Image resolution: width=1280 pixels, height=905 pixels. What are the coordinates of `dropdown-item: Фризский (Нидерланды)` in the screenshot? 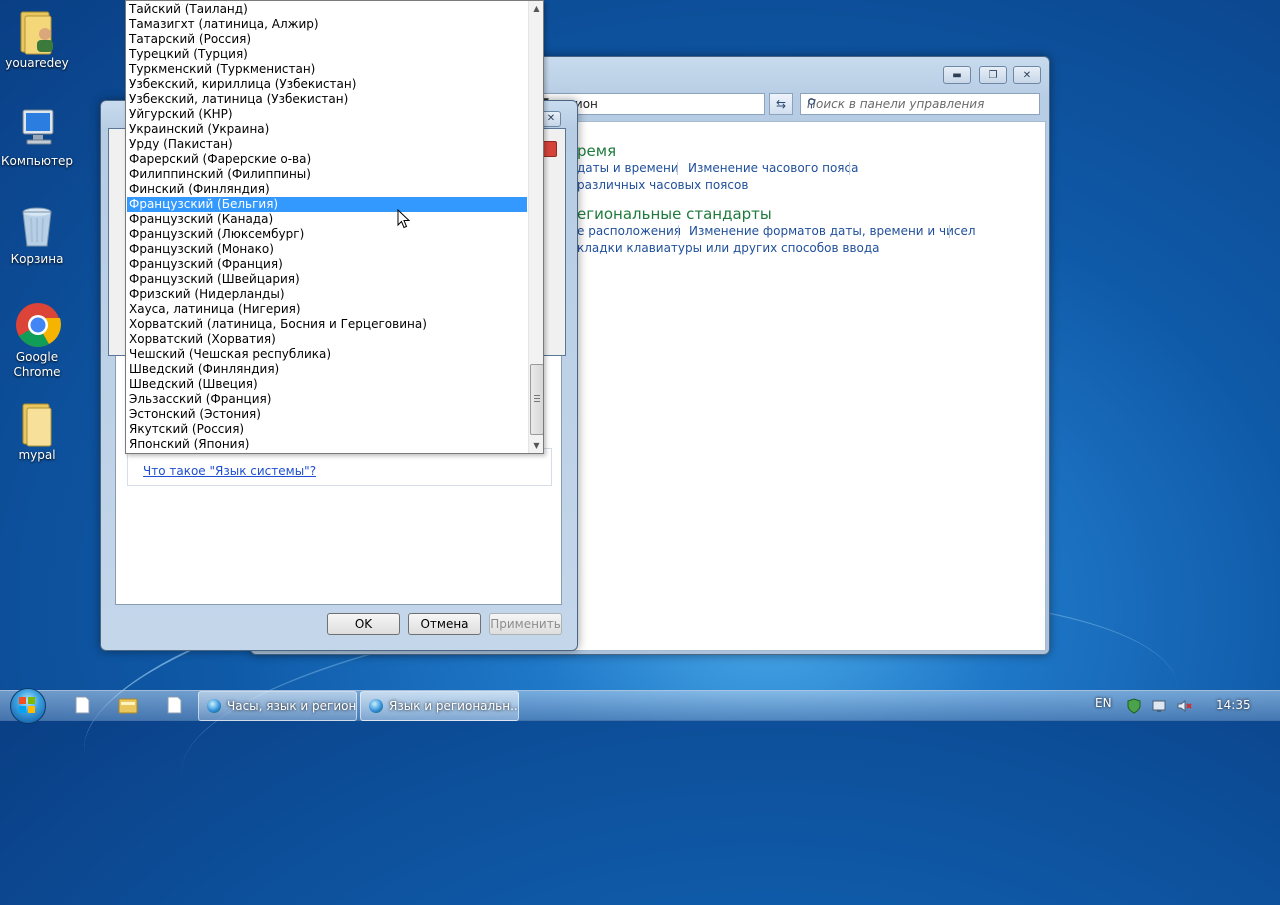 It's located at (327, 294).